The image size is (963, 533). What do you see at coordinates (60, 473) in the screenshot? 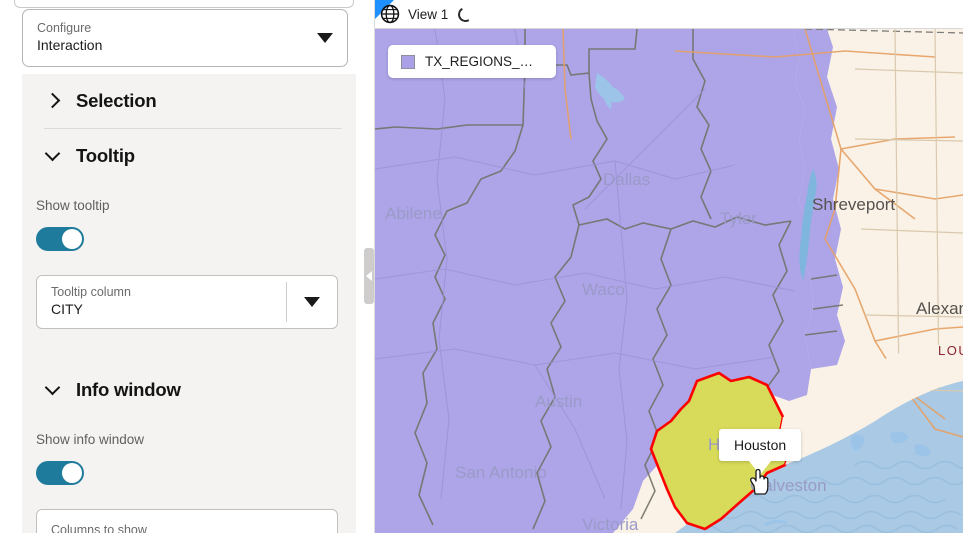
I see `show-info-window-toggle` at bounding box center [60, 473].